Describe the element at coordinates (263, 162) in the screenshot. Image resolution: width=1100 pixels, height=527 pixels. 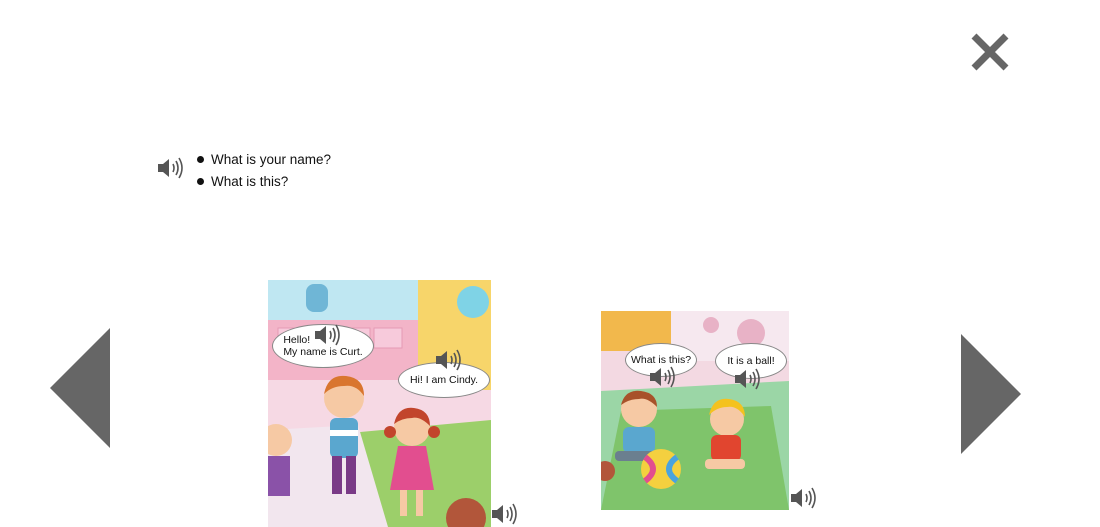
I see `question-item: What is your name?` at that location.